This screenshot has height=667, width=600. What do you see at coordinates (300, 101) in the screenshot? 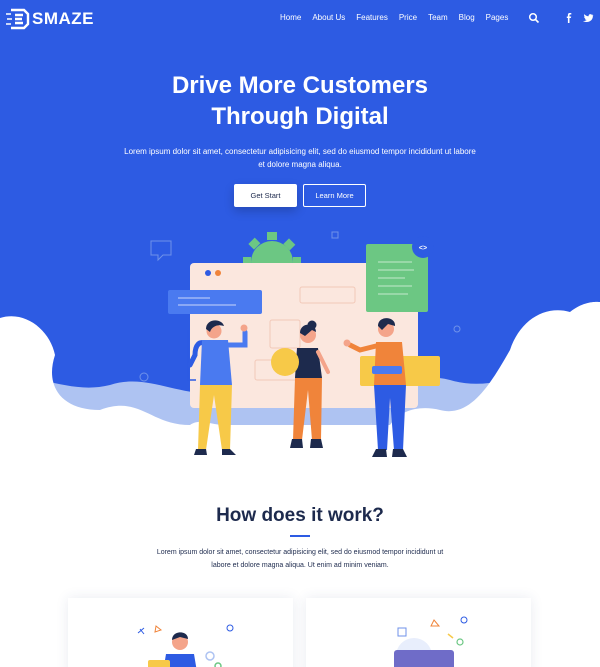
I see `hero-title: Drive More Customers Through Digital` at bounding box center [300, 101].